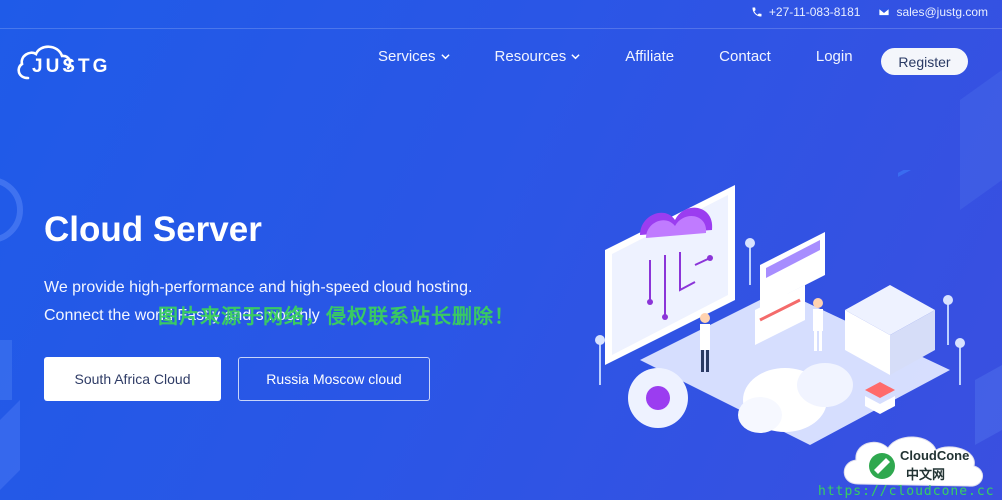 This screenshot has width=1002, height=500. I want to click on nav-services: Services, so click(414, 56).